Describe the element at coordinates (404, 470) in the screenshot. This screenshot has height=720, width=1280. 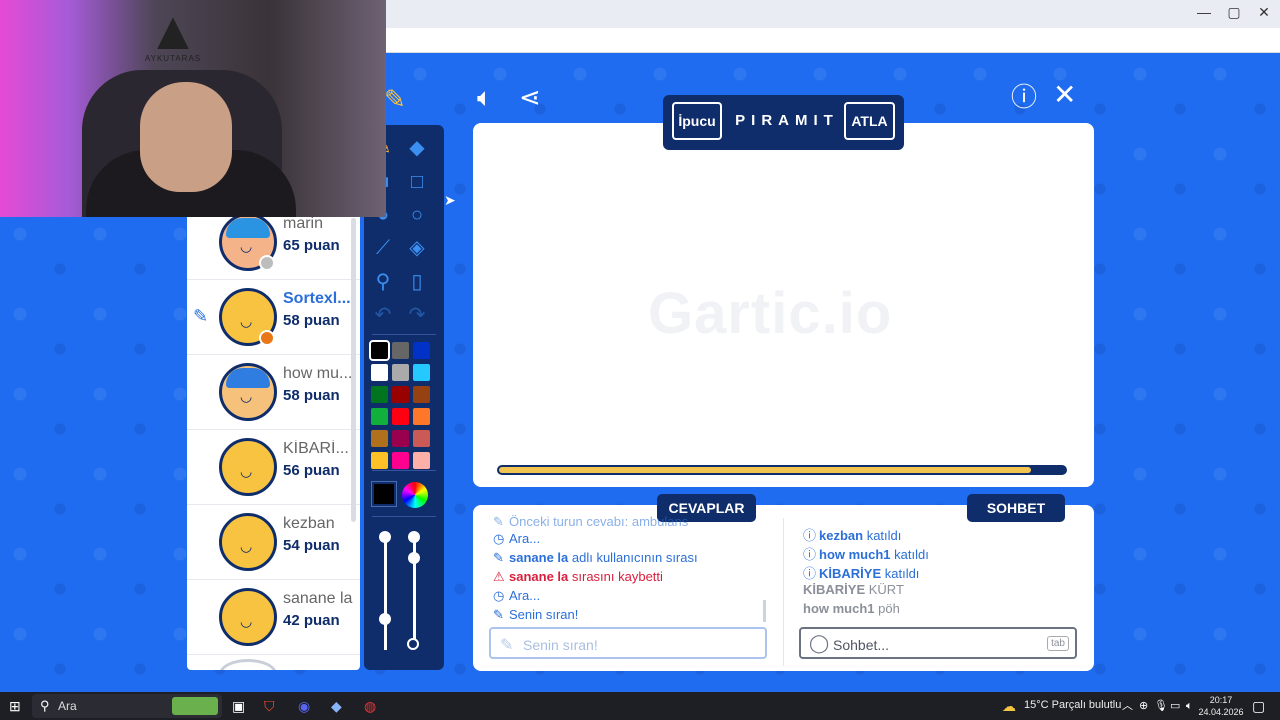
I see `palette-divider` at that location.